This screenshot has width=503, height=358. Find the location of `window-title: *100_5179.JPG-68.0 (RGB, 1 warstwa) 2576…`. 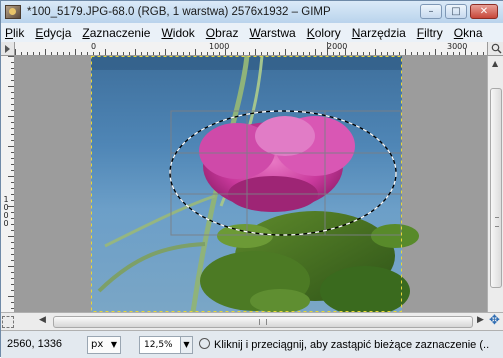

window-title: *100_5179.JPG-68.0 (RGB, 1 warstwa) 2576… is located at coordinates (179, 12).